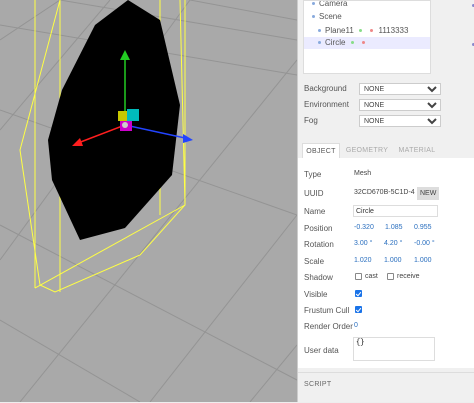  What do you see at coordinates (363, 243) in the screenshot?
I see `rotation-x: 3.00 °` at bounding box center [363, 243].